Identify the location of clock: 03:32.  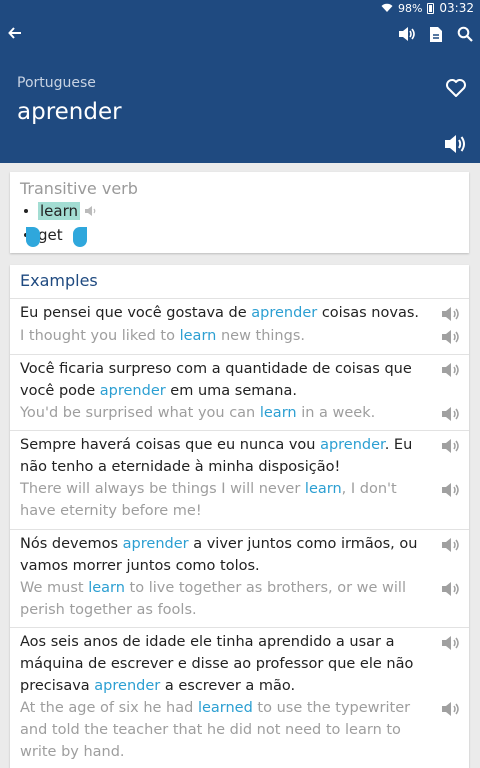
(456, 8).